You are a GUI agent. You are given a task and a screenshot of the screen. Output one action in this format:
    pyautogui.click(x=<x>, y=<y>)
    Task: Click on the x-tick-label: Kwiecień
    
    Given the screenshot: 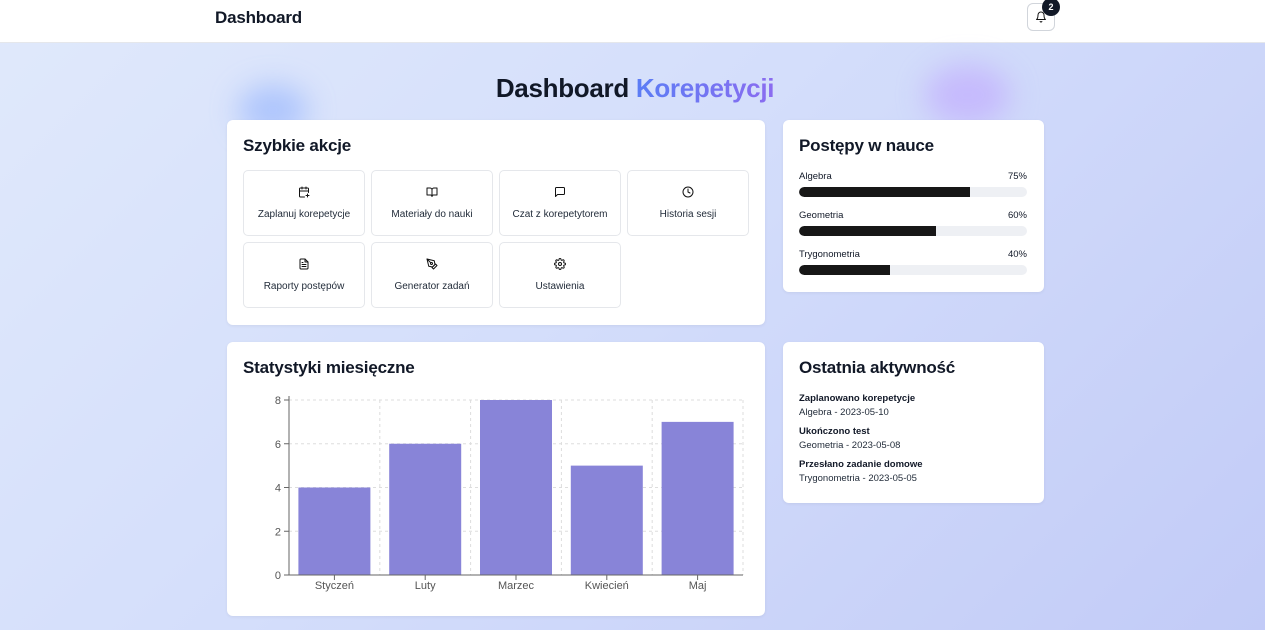 What is the action you would take?
    pyautogui.click(x=607, y=586)
    